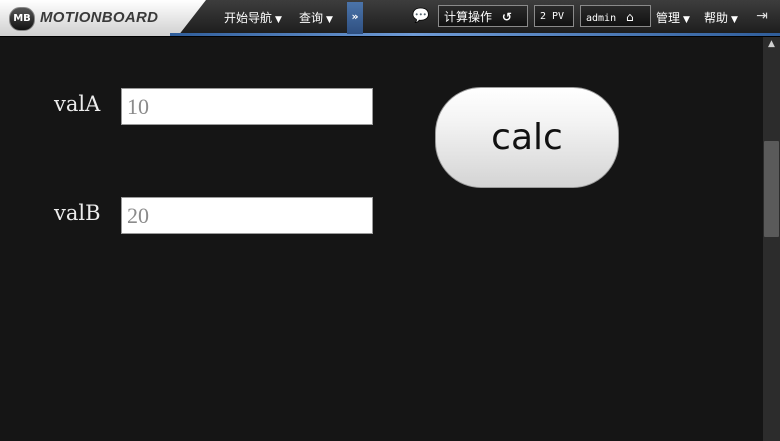 This screenshot has width=780, height=441. I want to click on user-home-button: admin ⌂, so click(615, 16).